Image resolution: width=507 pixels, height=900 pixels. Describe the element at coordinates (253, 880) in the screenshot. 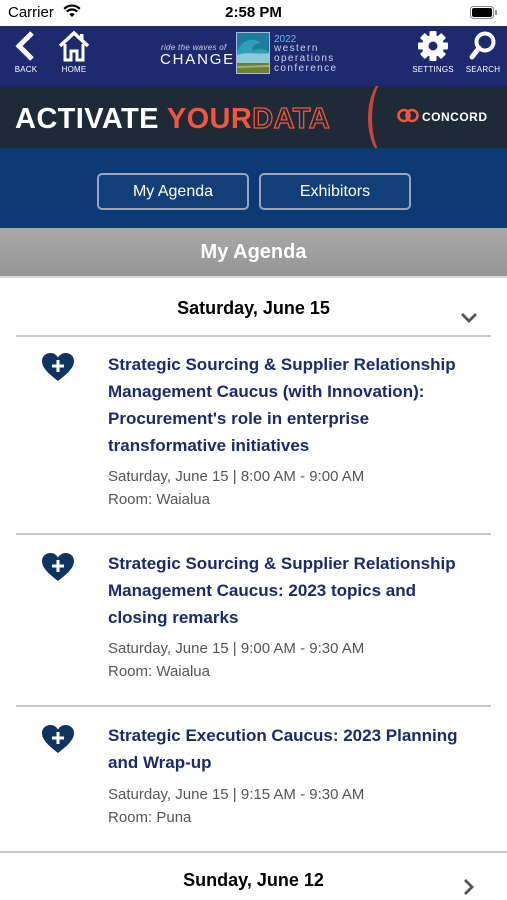

I see `day-label: Sunday, June 12` at that location.